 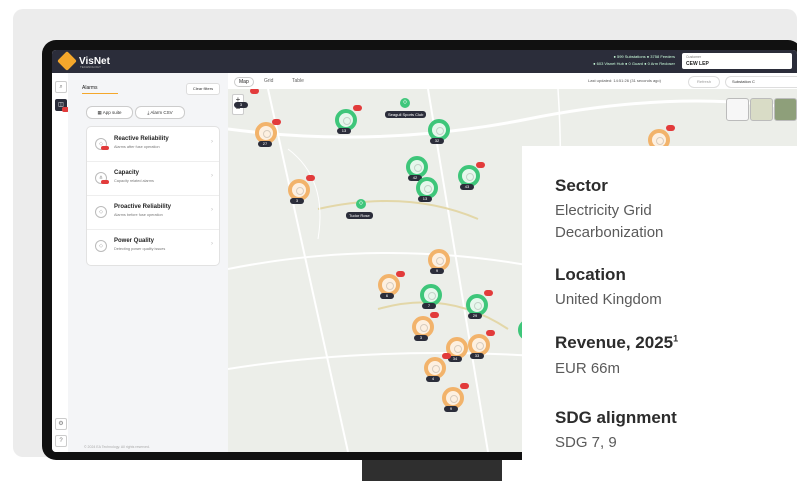 I want to click on alarm-item-subtitle: Alarms after fuse operation, so click(x=137, y=147).